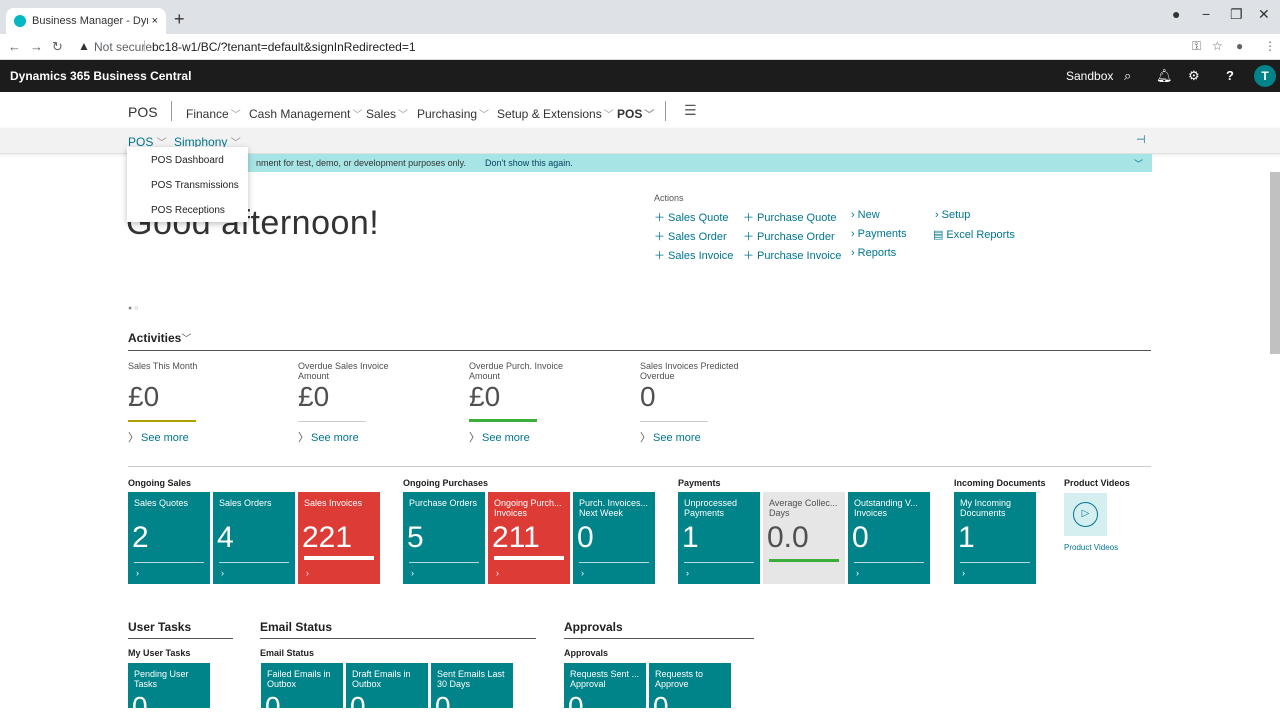 Image resolution: width=1280 pixels, height=720 pixels. I want to click on kpi-indicator-line, so click(674, 421).